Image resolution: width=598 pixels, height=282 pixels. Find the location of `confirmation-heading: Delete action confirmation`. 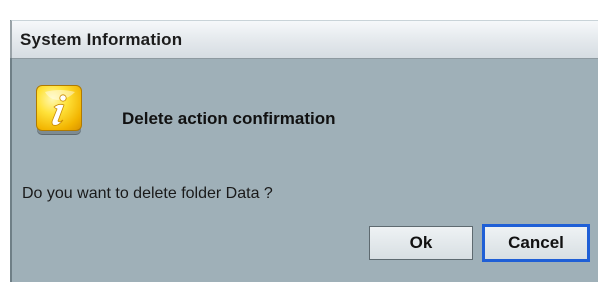

confirmation-heading: Delete action confirmation is located at coordinates (229, 118).